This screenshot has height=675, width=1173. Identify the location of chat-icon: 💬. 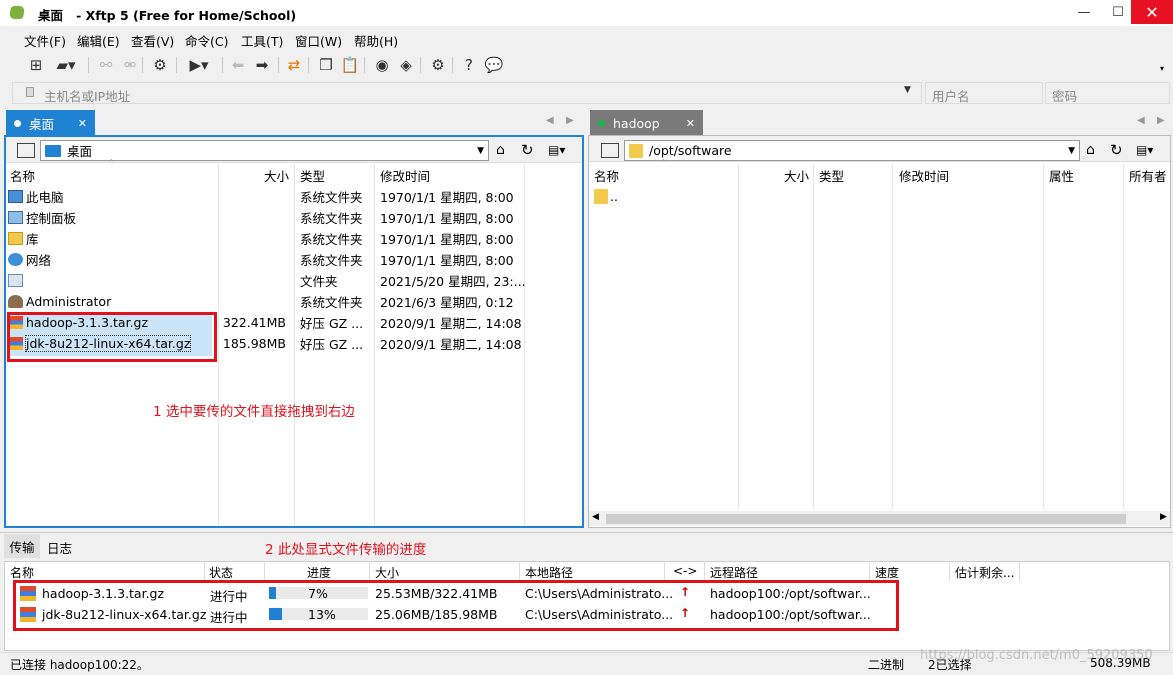
(494, 65).